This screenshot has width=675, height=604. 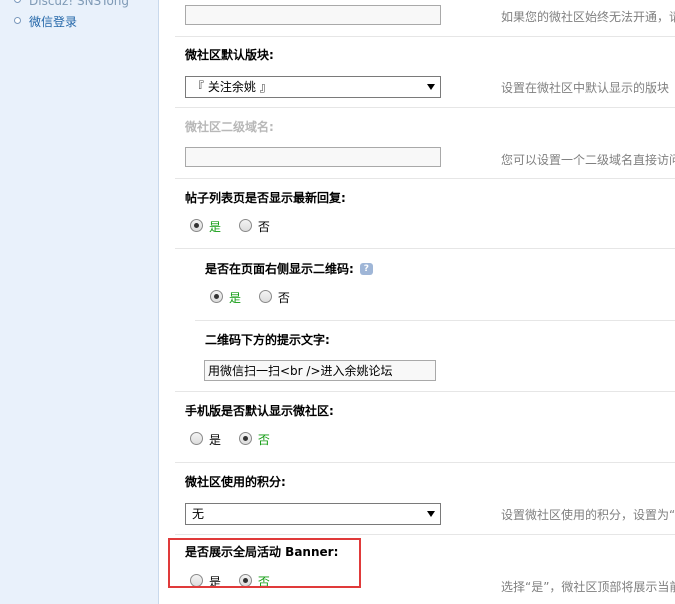 I want to click on show-qrcode-no-option: 否, so click(x=274, y=297).